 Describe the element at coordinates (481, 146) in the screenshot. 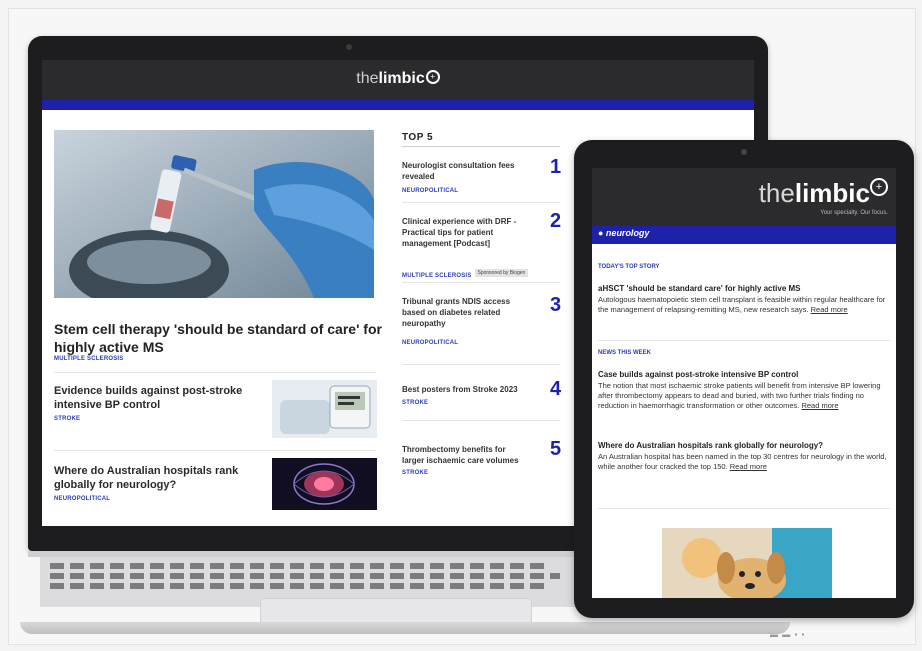

I see `top5-divider` at that location.